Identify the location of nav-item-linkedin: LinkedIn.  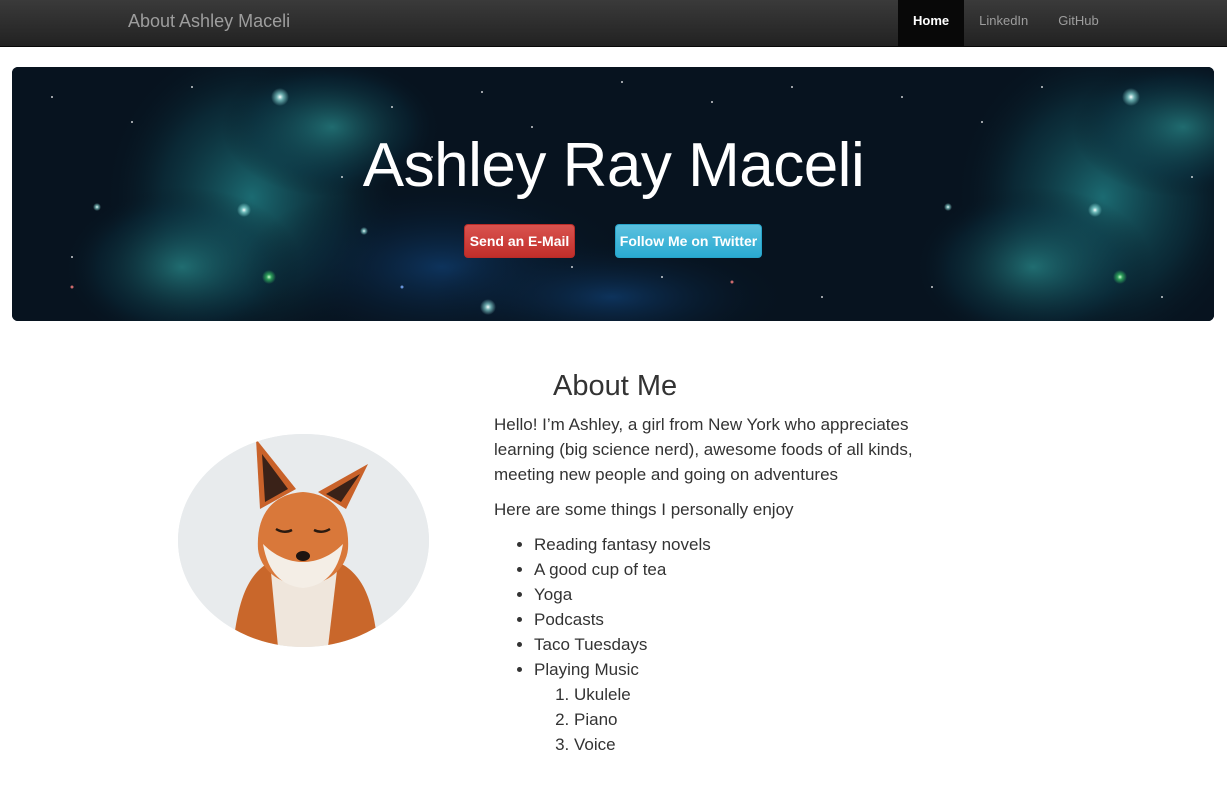
(1003, 23).